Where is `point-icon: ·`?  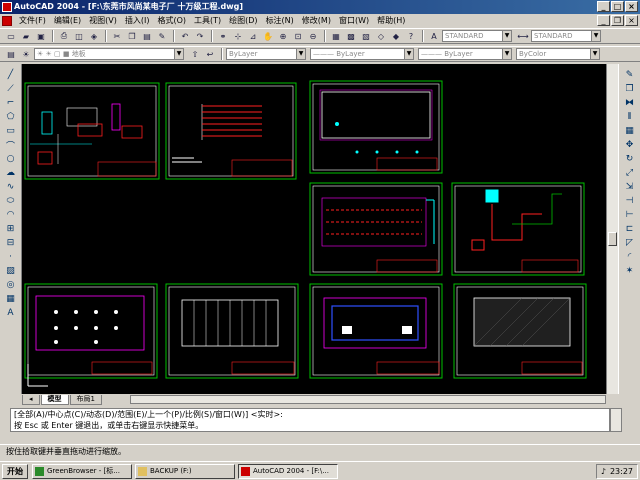 point-icon: · is located at coordinates (11, 257).